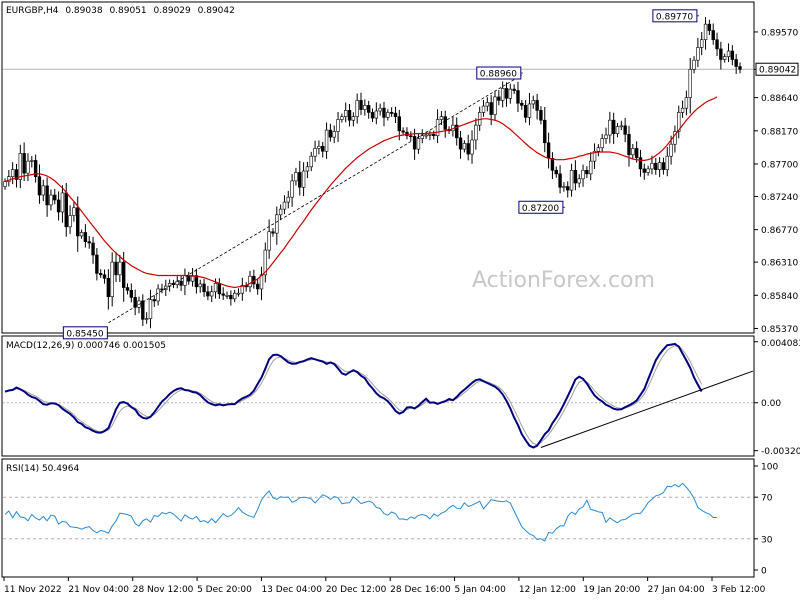  Describe the element at coordinates (769, 468) in the screenshot. I see `rsi-y-tick-label: 100` at that location.